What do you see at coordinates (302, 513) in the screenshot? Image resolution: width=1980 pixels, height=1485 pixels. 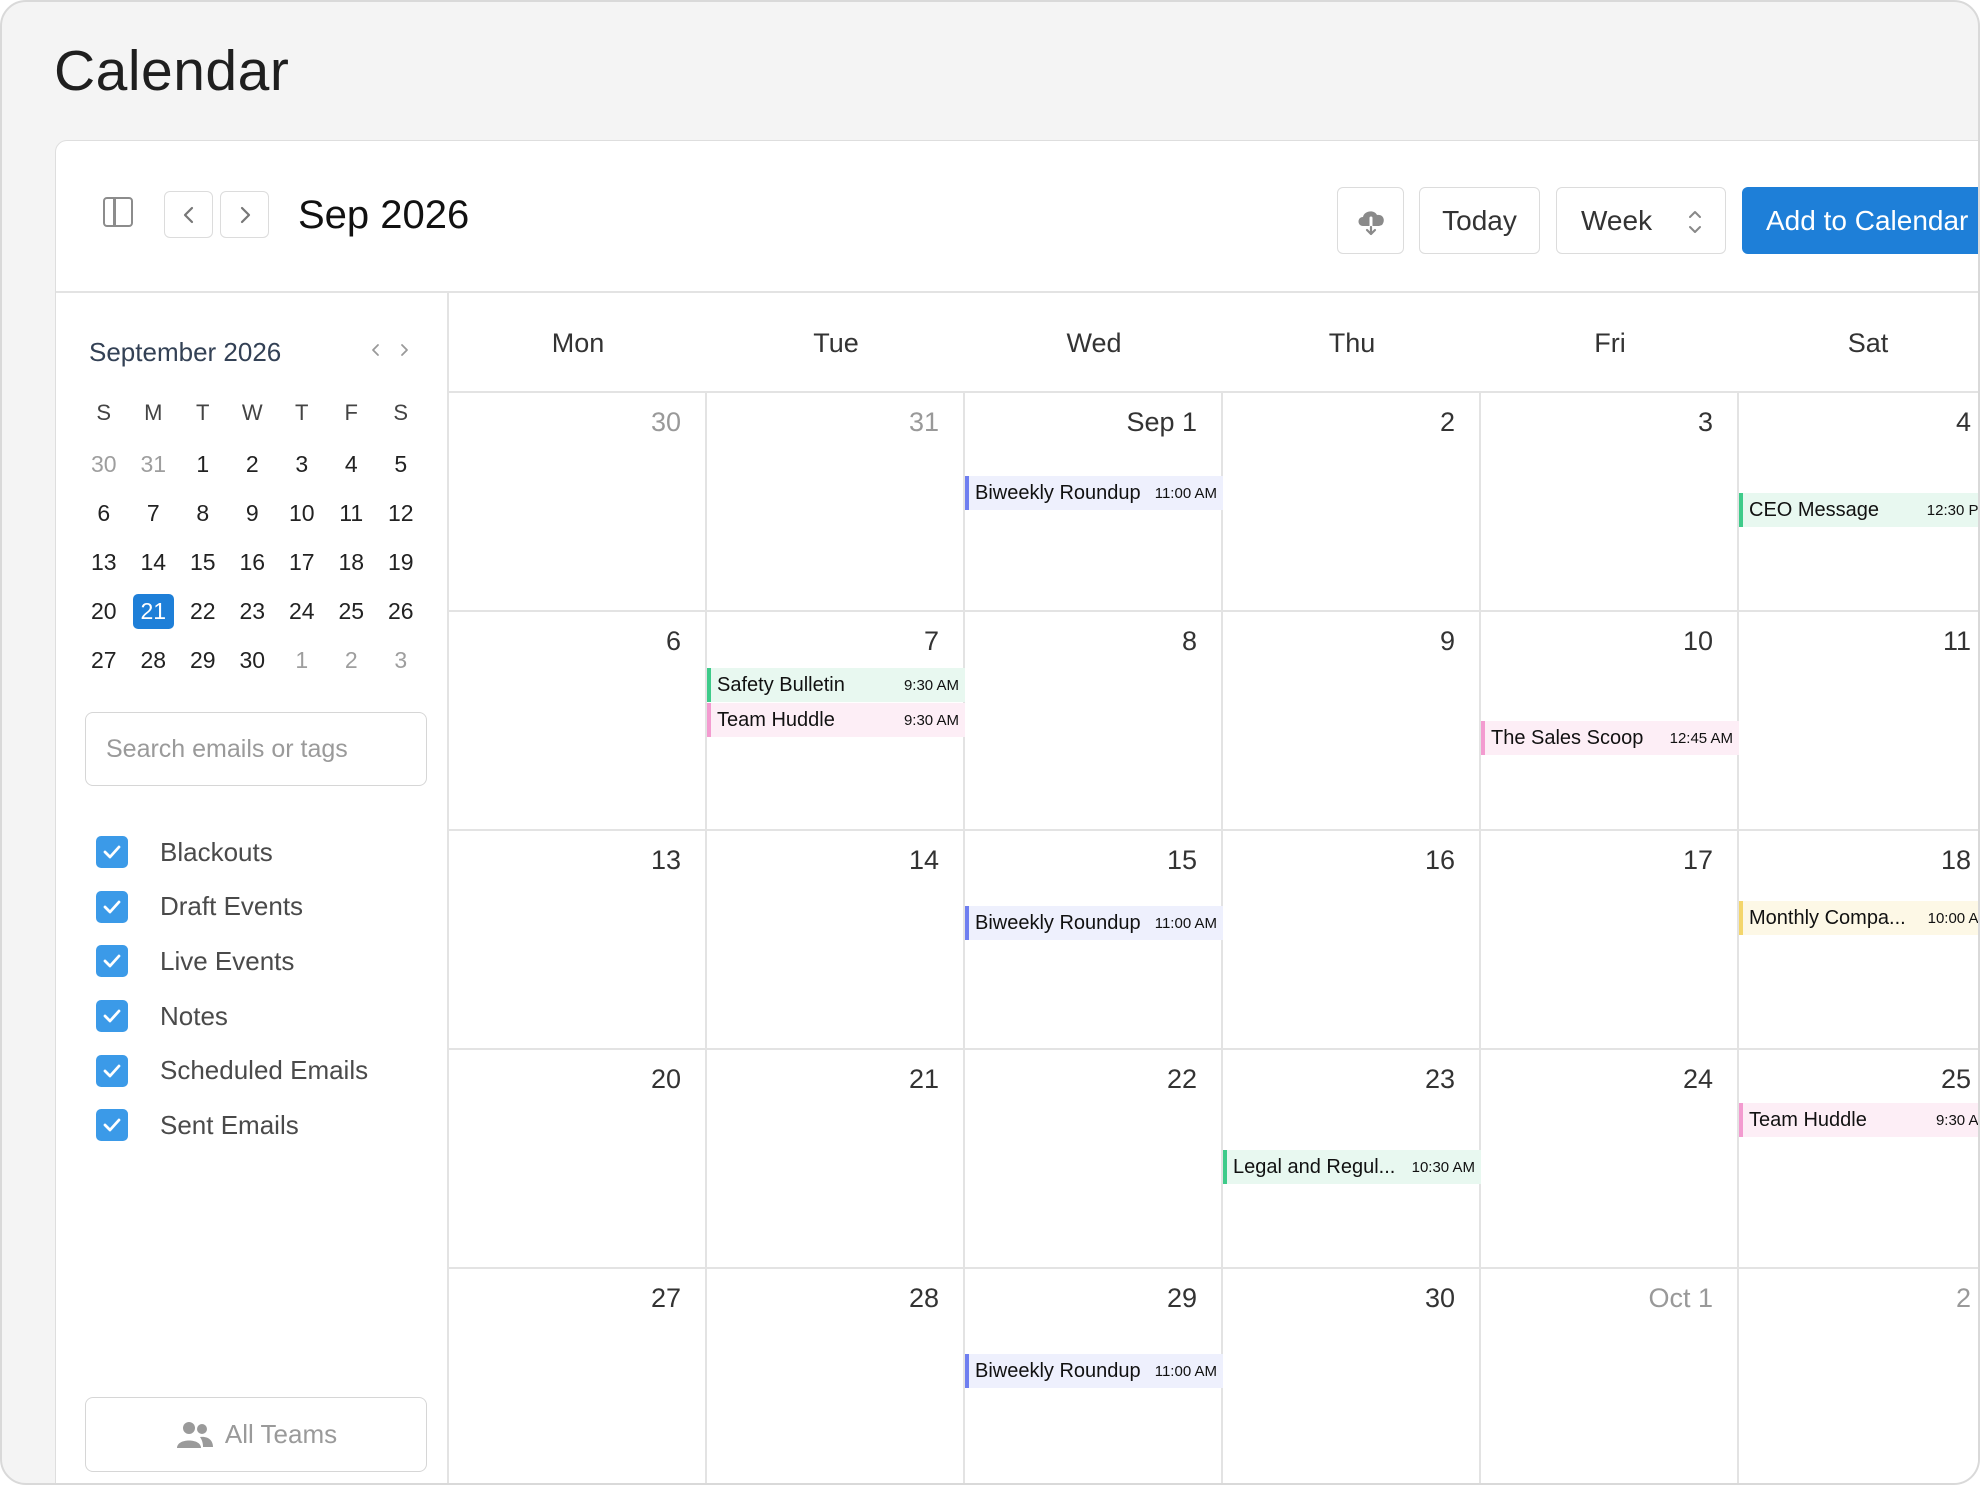 I see `mini-day: 10` at bounding box center [302, 513].